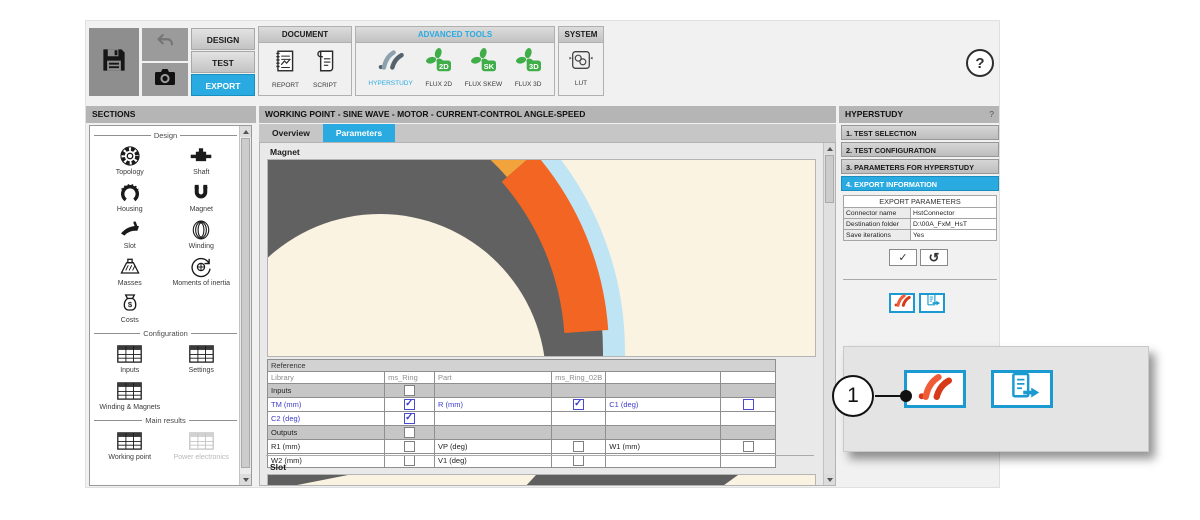 This screenshot has height=520, width=1200. I want to click on r-checkbox, so click(579, 404).